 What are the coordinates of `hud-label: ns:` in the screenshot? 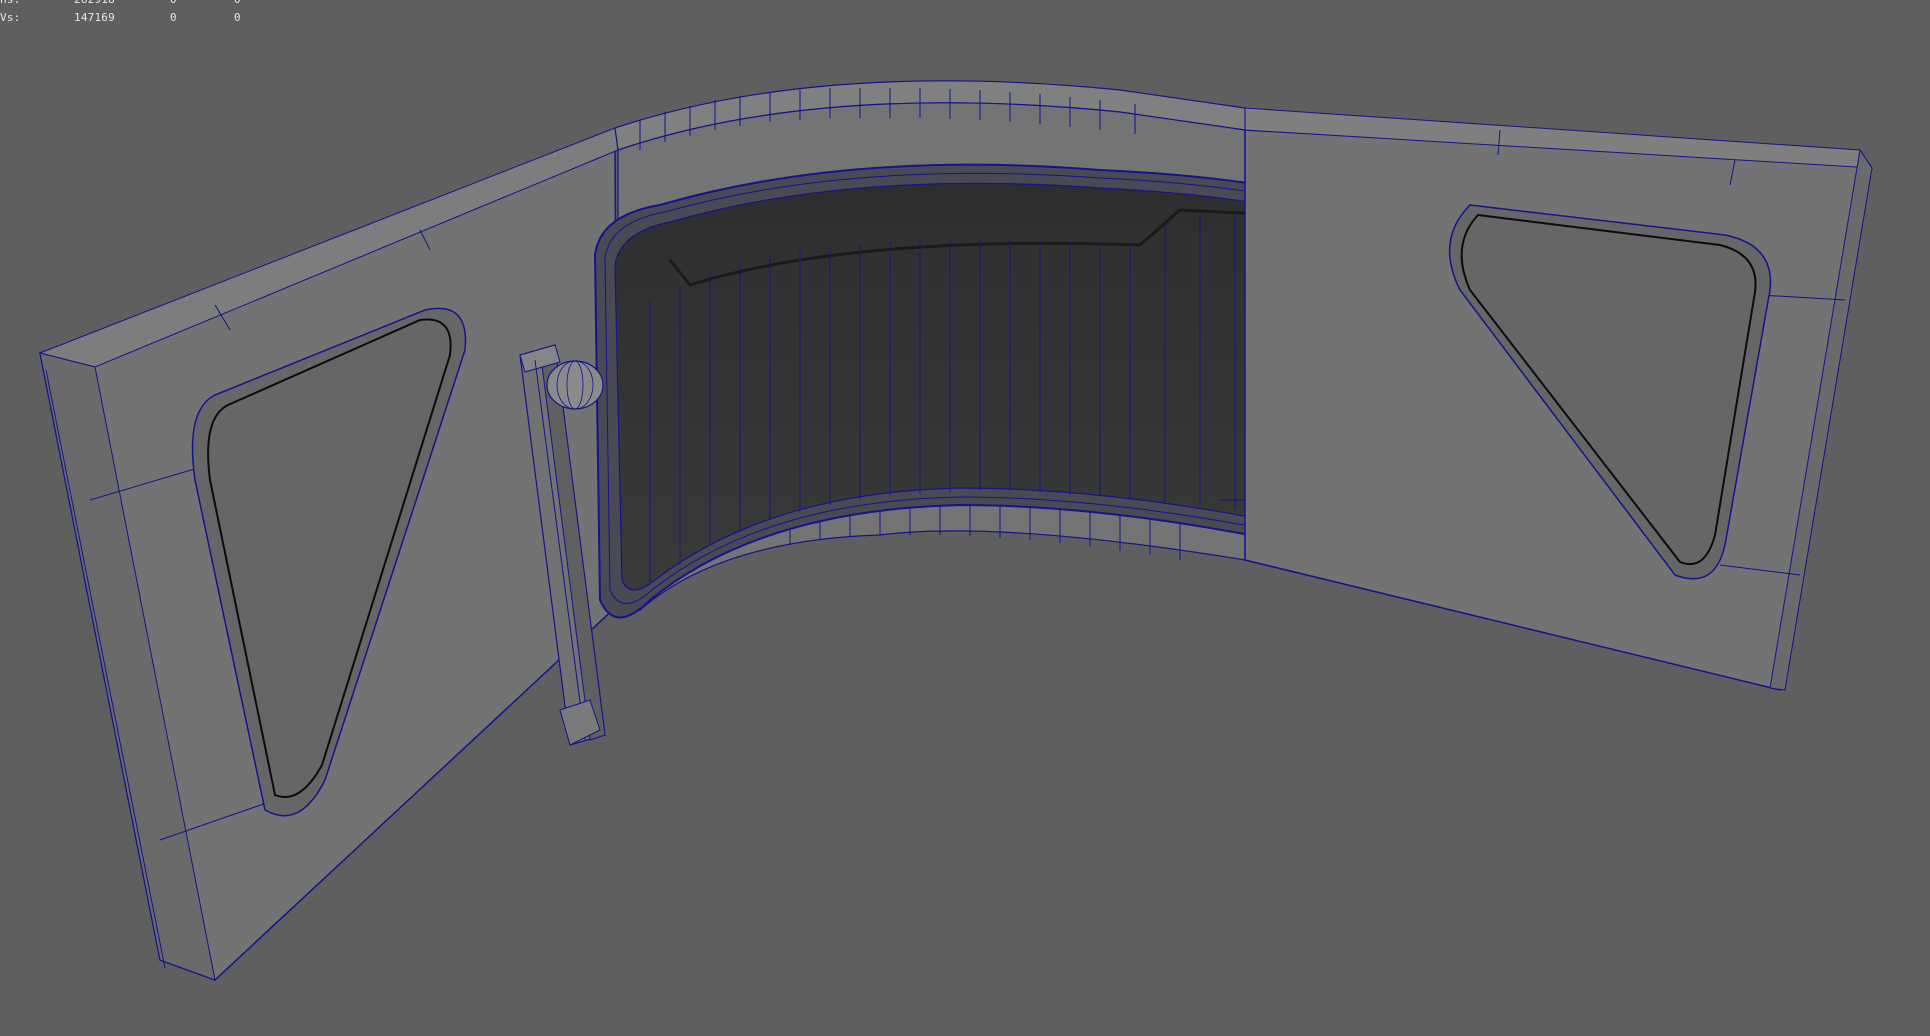 It's located at (10, 4).